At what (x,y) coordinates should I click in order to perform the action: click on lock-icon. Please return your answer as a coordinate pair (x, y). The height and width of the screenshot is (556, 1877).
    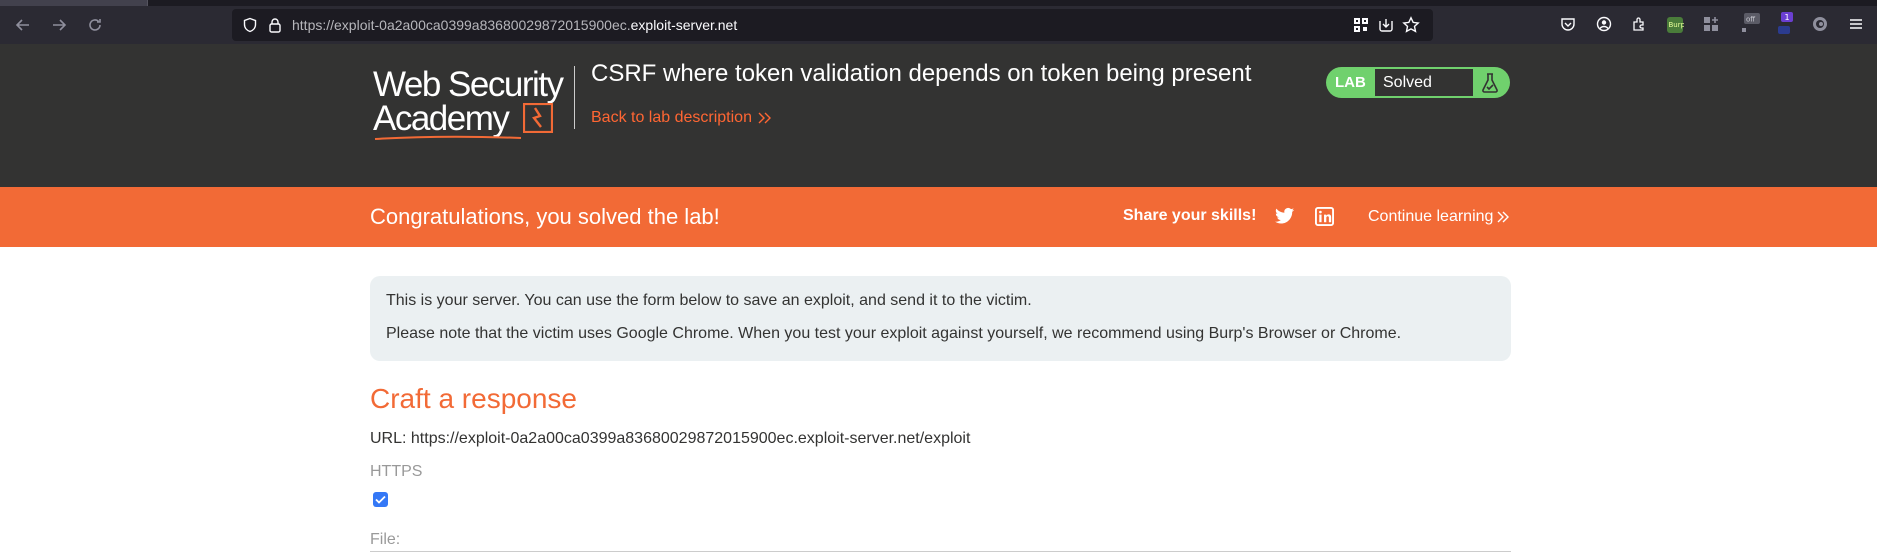
    Looking at the image, I should click on (275, 27).